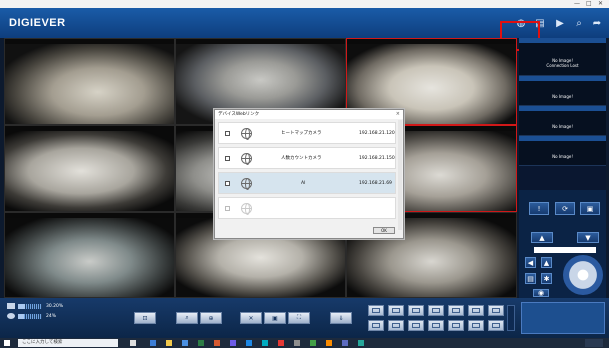 This screenshot has width=609, height=348. Describe the element at coordinates (600, 4) in the screenshot. I see `close-button: ✕` at that location.